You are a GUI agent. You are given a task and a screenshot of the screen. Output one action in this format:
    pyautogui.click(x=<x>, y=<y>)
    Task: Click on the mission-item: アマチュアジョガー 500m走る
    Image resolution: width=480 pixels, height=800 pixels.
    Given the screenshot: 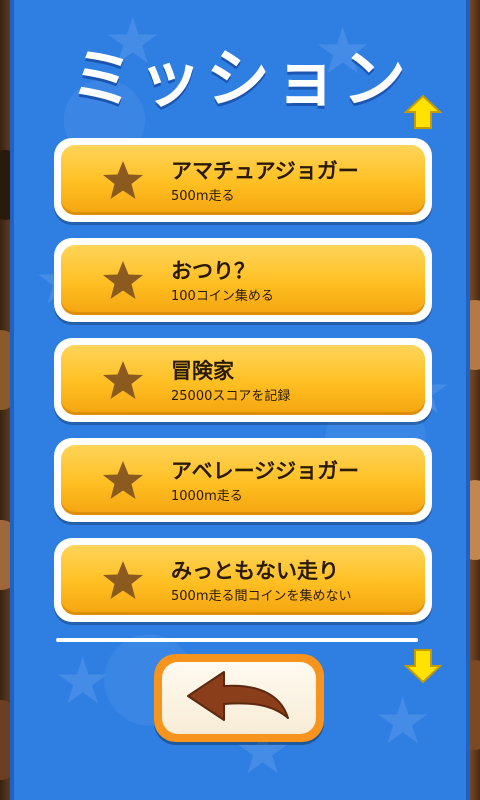 What is the action you would take?
    pyautogui.click(x=243, y=180)
    